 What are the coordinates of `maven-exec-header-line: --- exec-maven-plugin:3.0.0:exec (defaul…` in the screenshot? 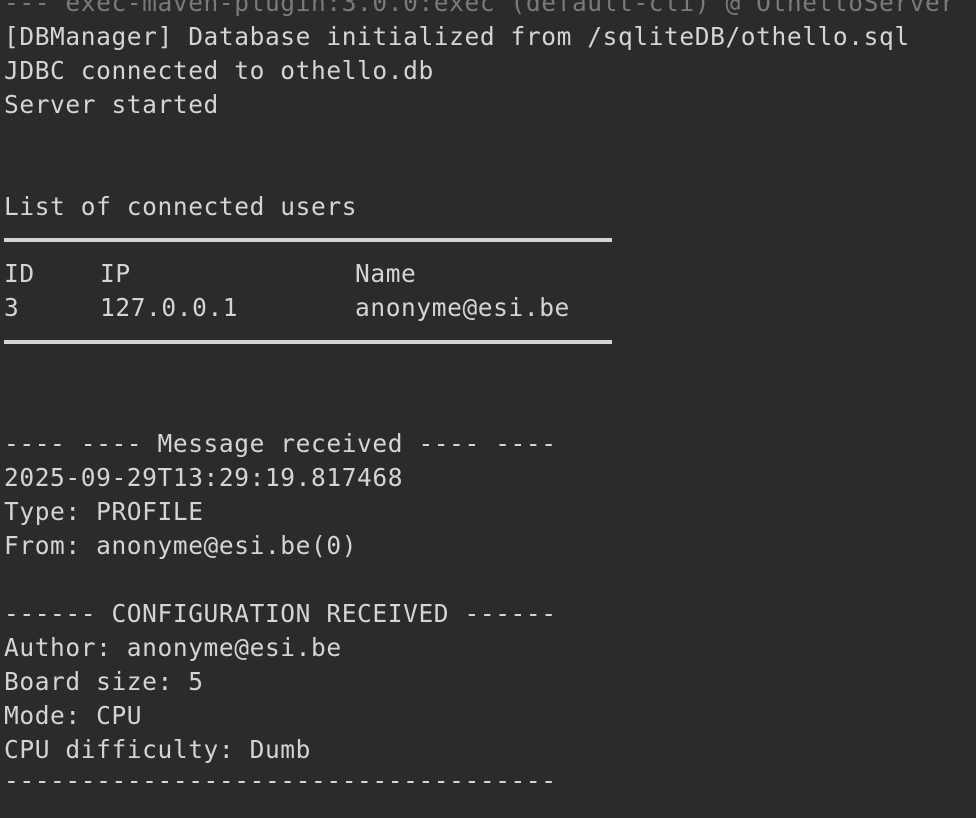 It's located at (480, 8).